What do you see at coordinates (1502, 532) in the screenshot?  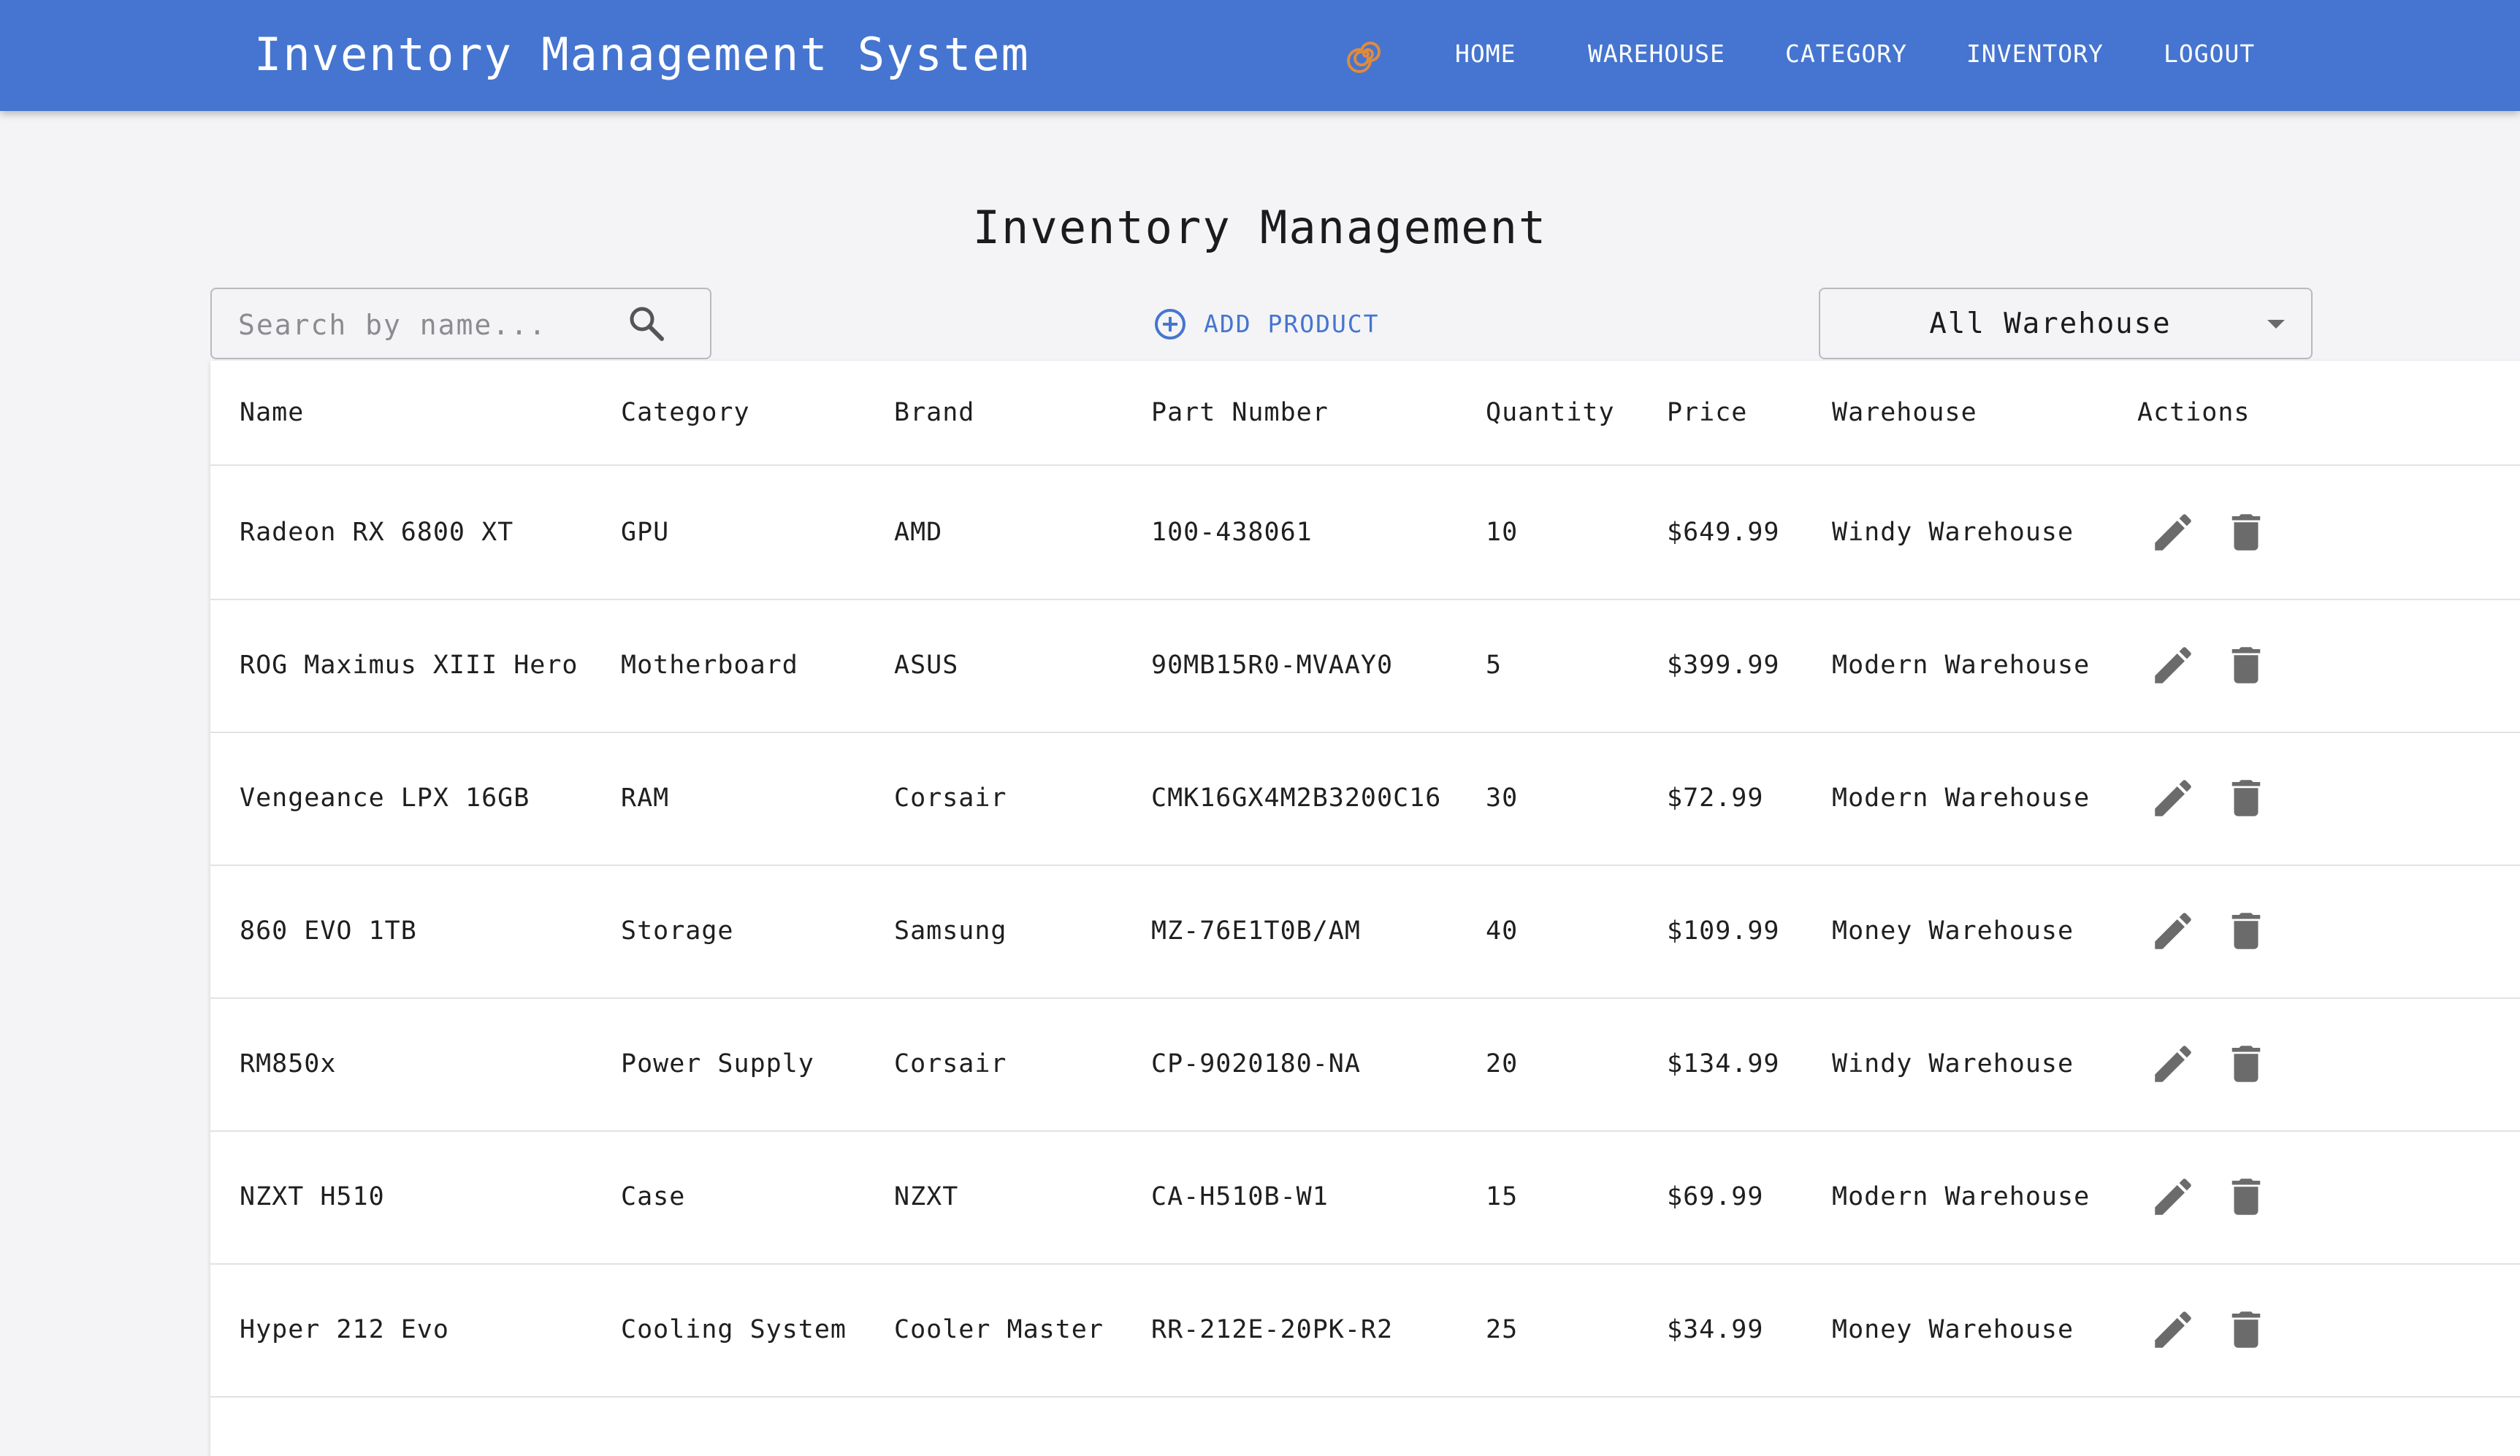 I see `cell-quantity: 10` at bounding box center [1502, 532].